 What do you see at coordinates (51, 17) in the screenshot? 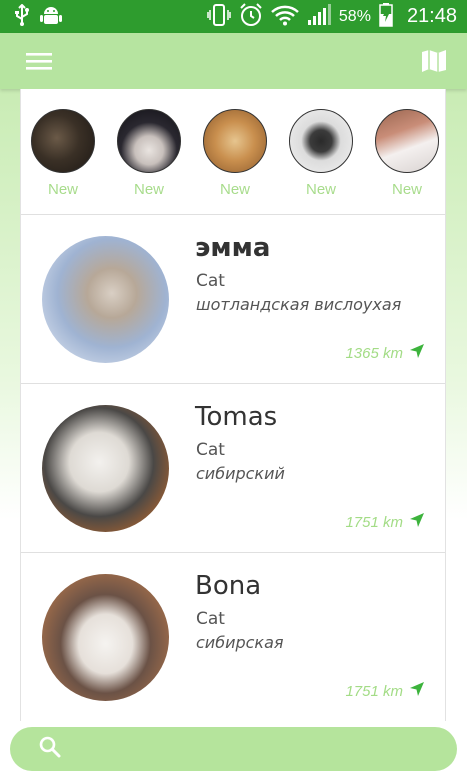
I see `android-debug-icon` at bounding box center [51, 17].